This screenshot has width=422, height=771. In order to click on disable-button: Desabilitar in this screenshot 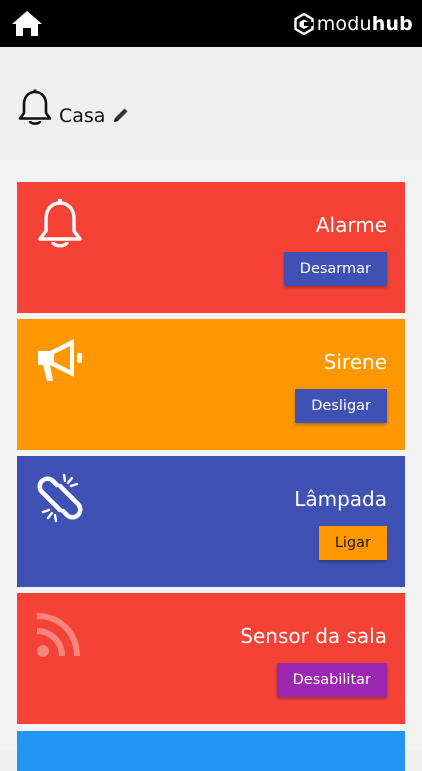, I will do `click(331, 680)`.